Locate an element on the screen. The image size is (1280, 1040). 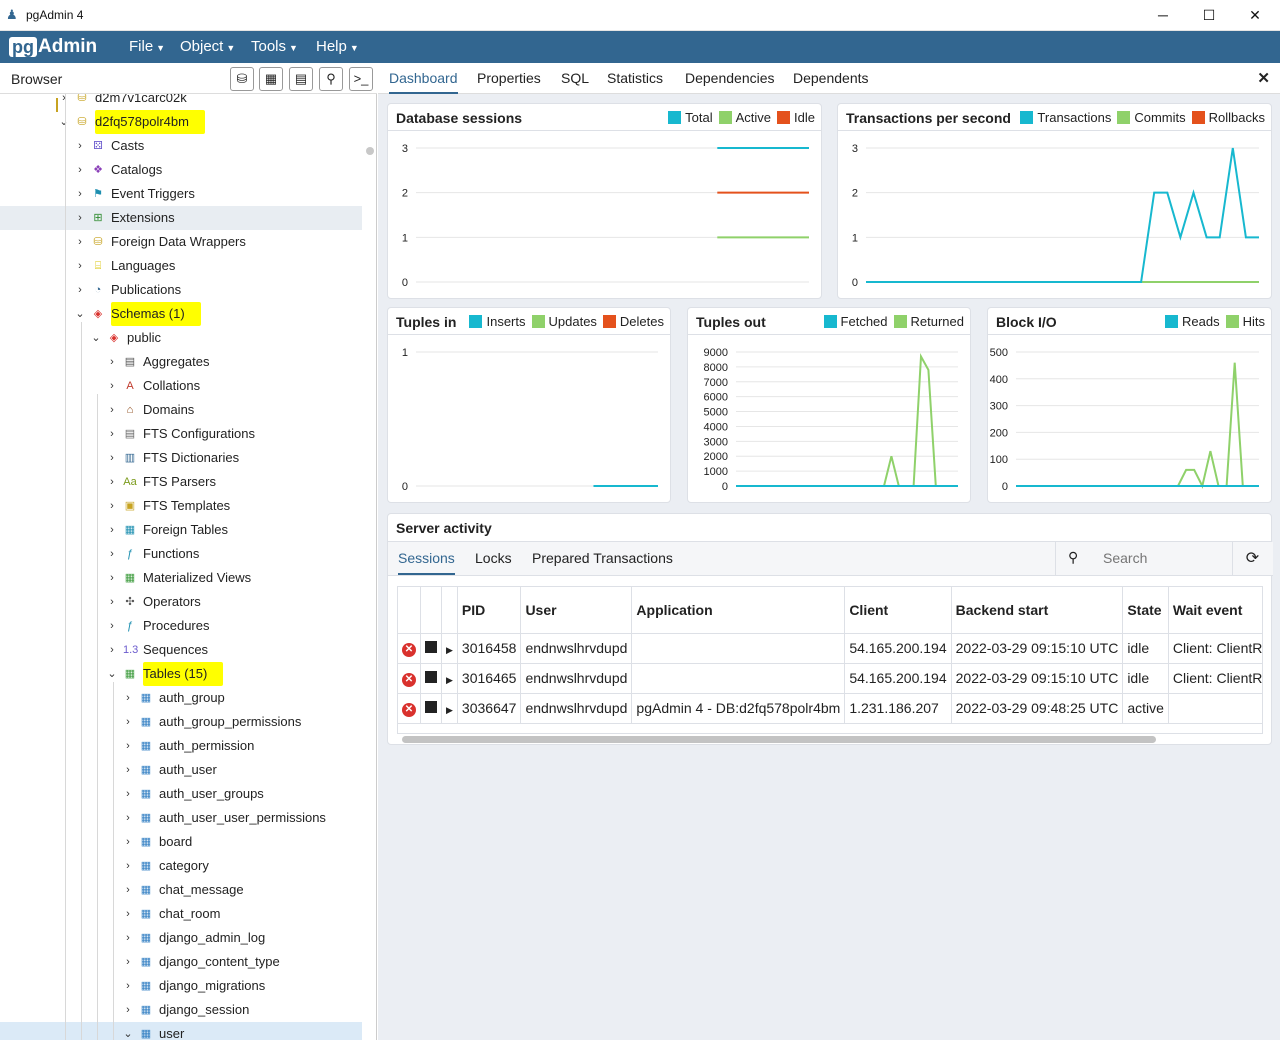
tree-item: › ❖ Catalogs is located at coordinates (181, 170).